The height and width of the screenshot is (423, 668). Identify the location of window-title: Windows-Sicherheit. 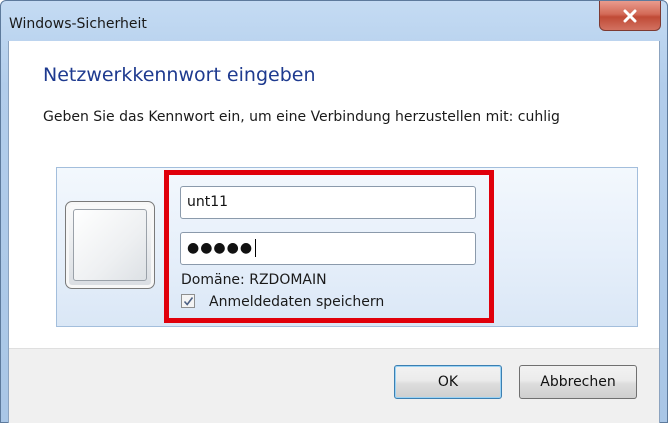
(78, 24).